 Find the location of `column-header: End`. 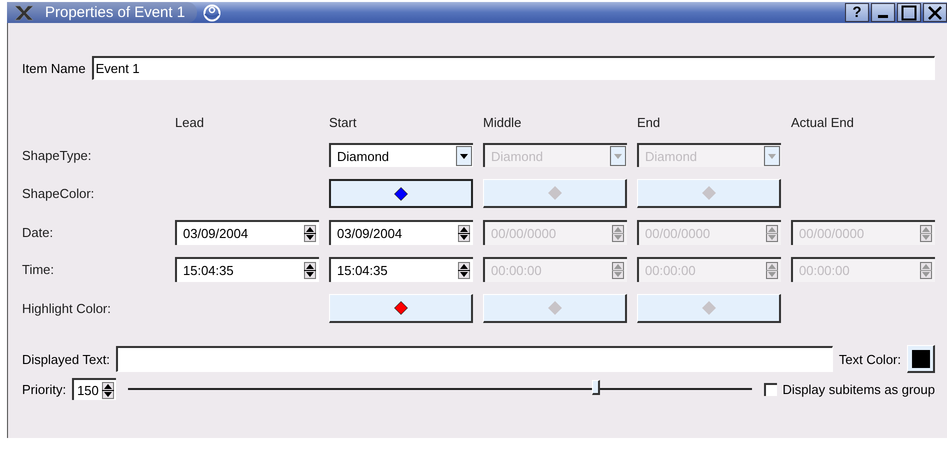

column-header: End is located at coordinates (649, 123).